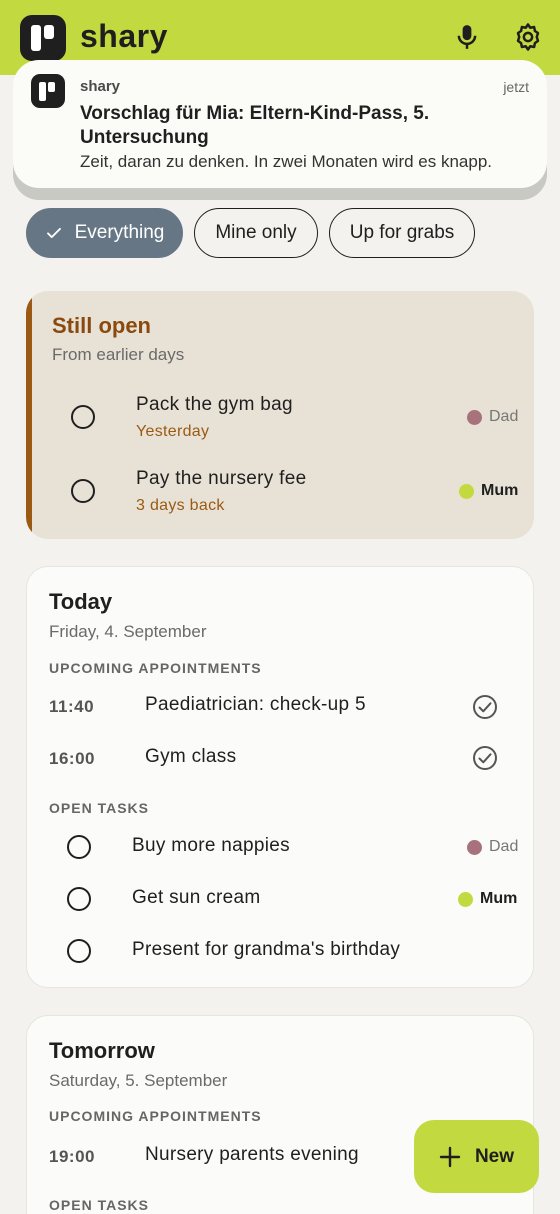 The width and height of the screenshot is (560, 1214). What do you see at coordinates (118, 354) in the screenshot?
I see `card-subtitle: From earlier days` at bounding box center [118, 354].